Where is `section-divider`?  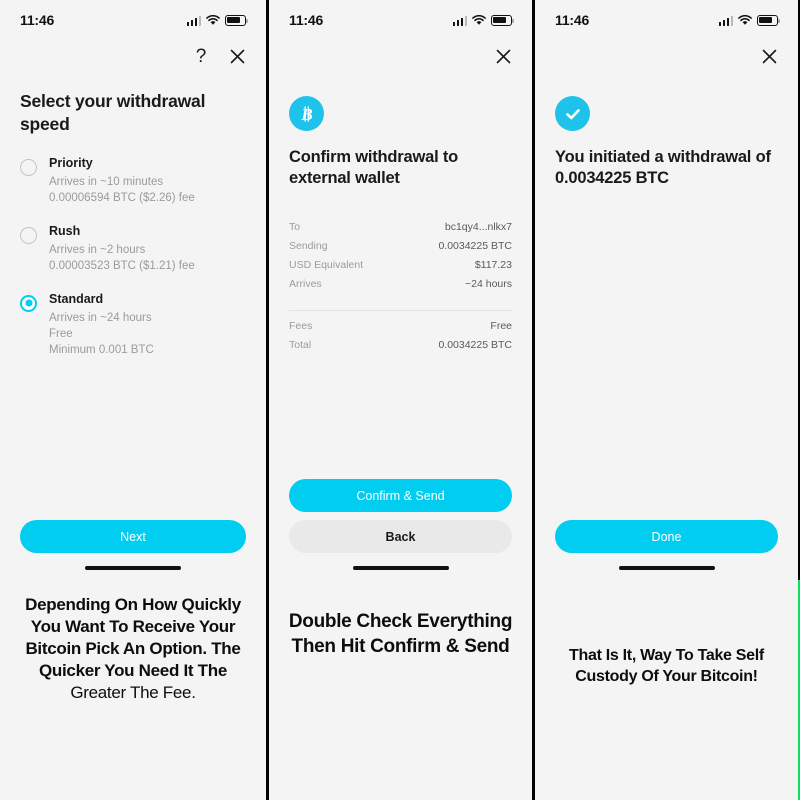 section-divider is located at coordinates (400, 310).